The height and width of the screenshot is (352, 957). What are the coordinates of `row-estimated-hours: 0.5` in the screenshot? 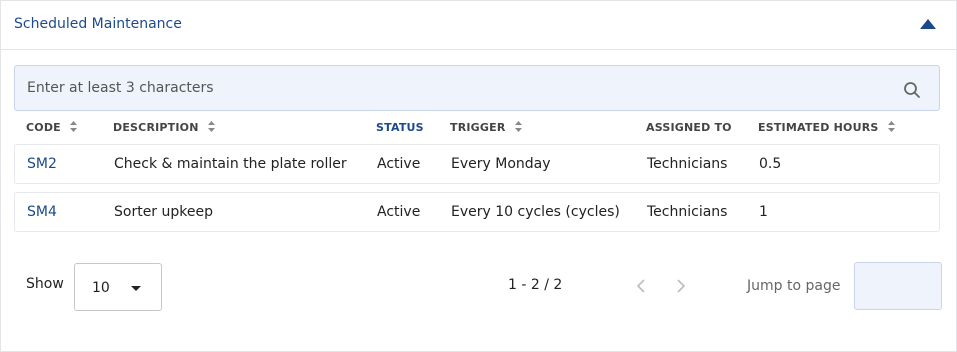 It's located at (770, 164).